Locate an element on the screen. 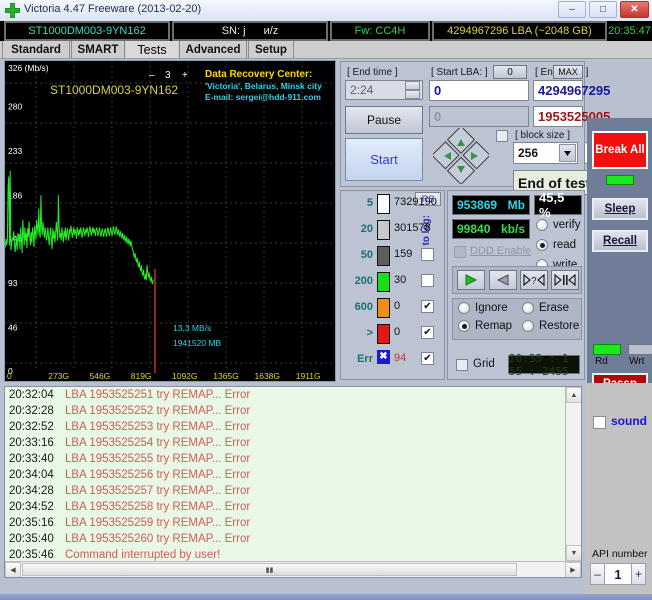  play-back-button is located at coordinates (503, 280).